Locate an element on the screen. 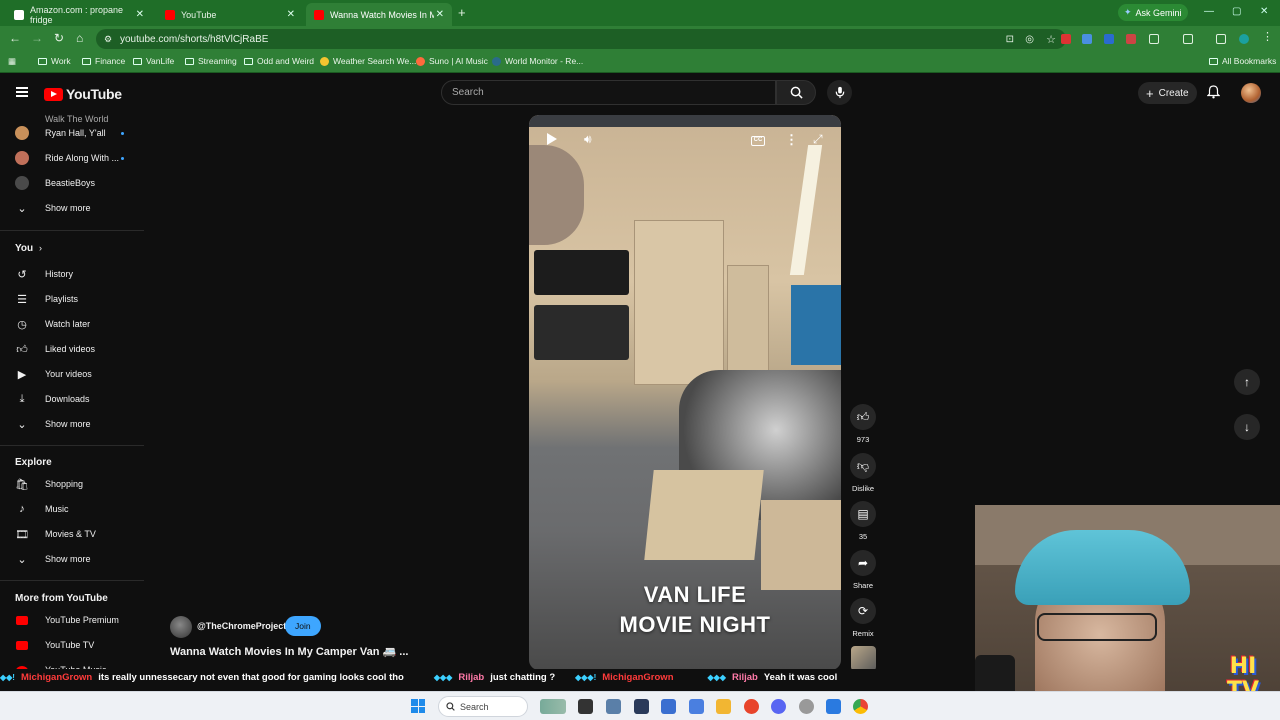 This screenshot has width=1280, height=720. remix-icon: ⟳ is located at coordinates (863, 611).